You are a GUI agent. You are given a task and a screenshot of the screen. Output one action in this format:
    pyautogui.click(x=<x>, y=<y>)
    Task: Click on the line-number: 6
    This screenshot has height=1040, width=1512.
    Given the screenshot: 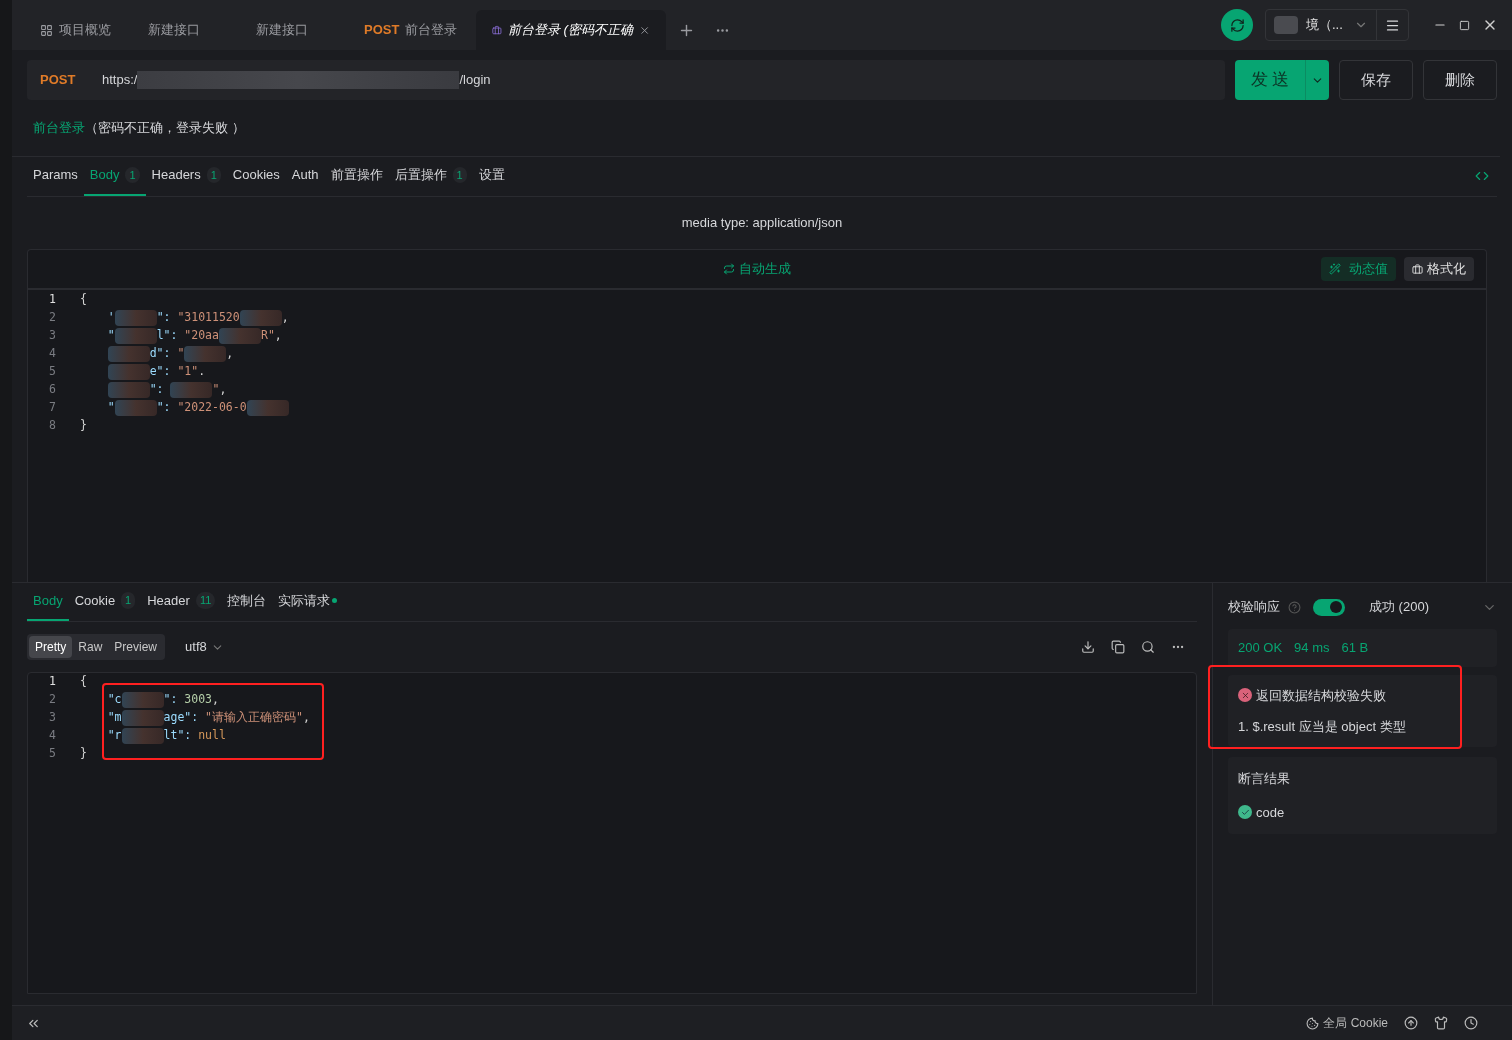 What is the action you would take?
    pyautogui.click(x=52, y=390)
    